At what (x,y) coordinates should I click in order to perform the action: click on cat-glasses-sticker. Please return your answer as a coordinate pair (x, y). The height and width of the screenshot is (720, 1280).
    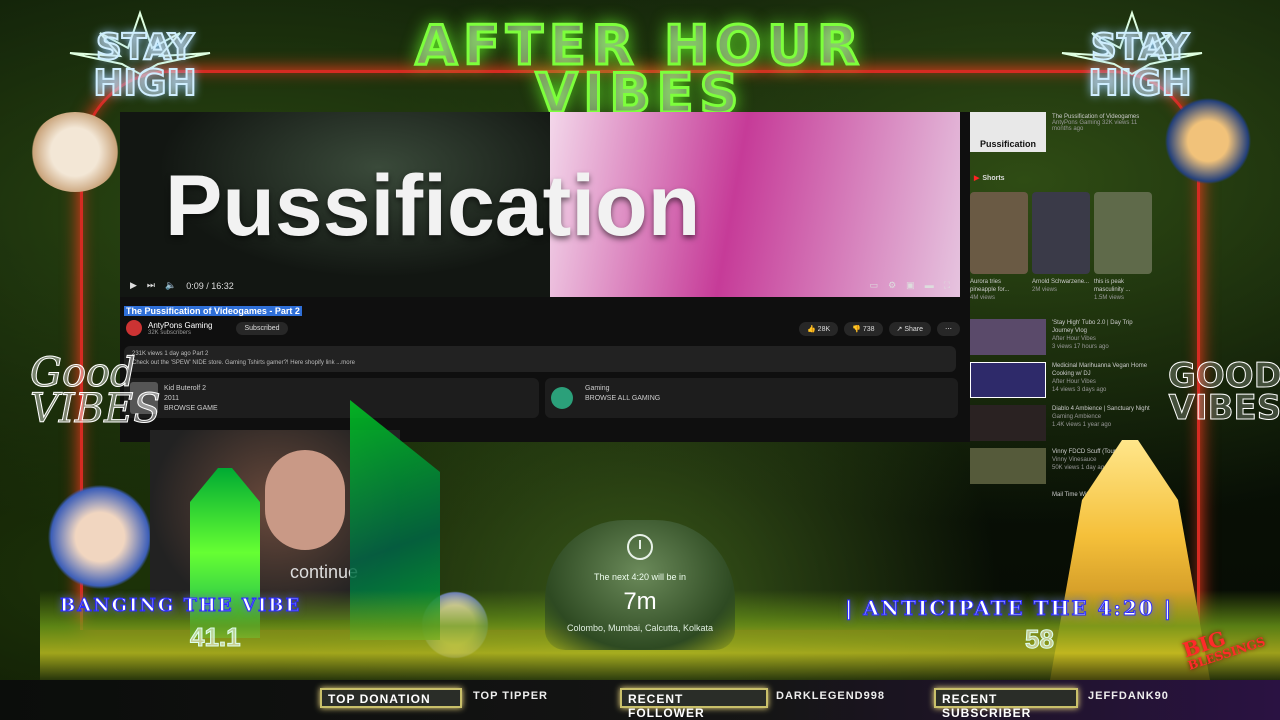
    Looking at the image, I should click on (75, 152).